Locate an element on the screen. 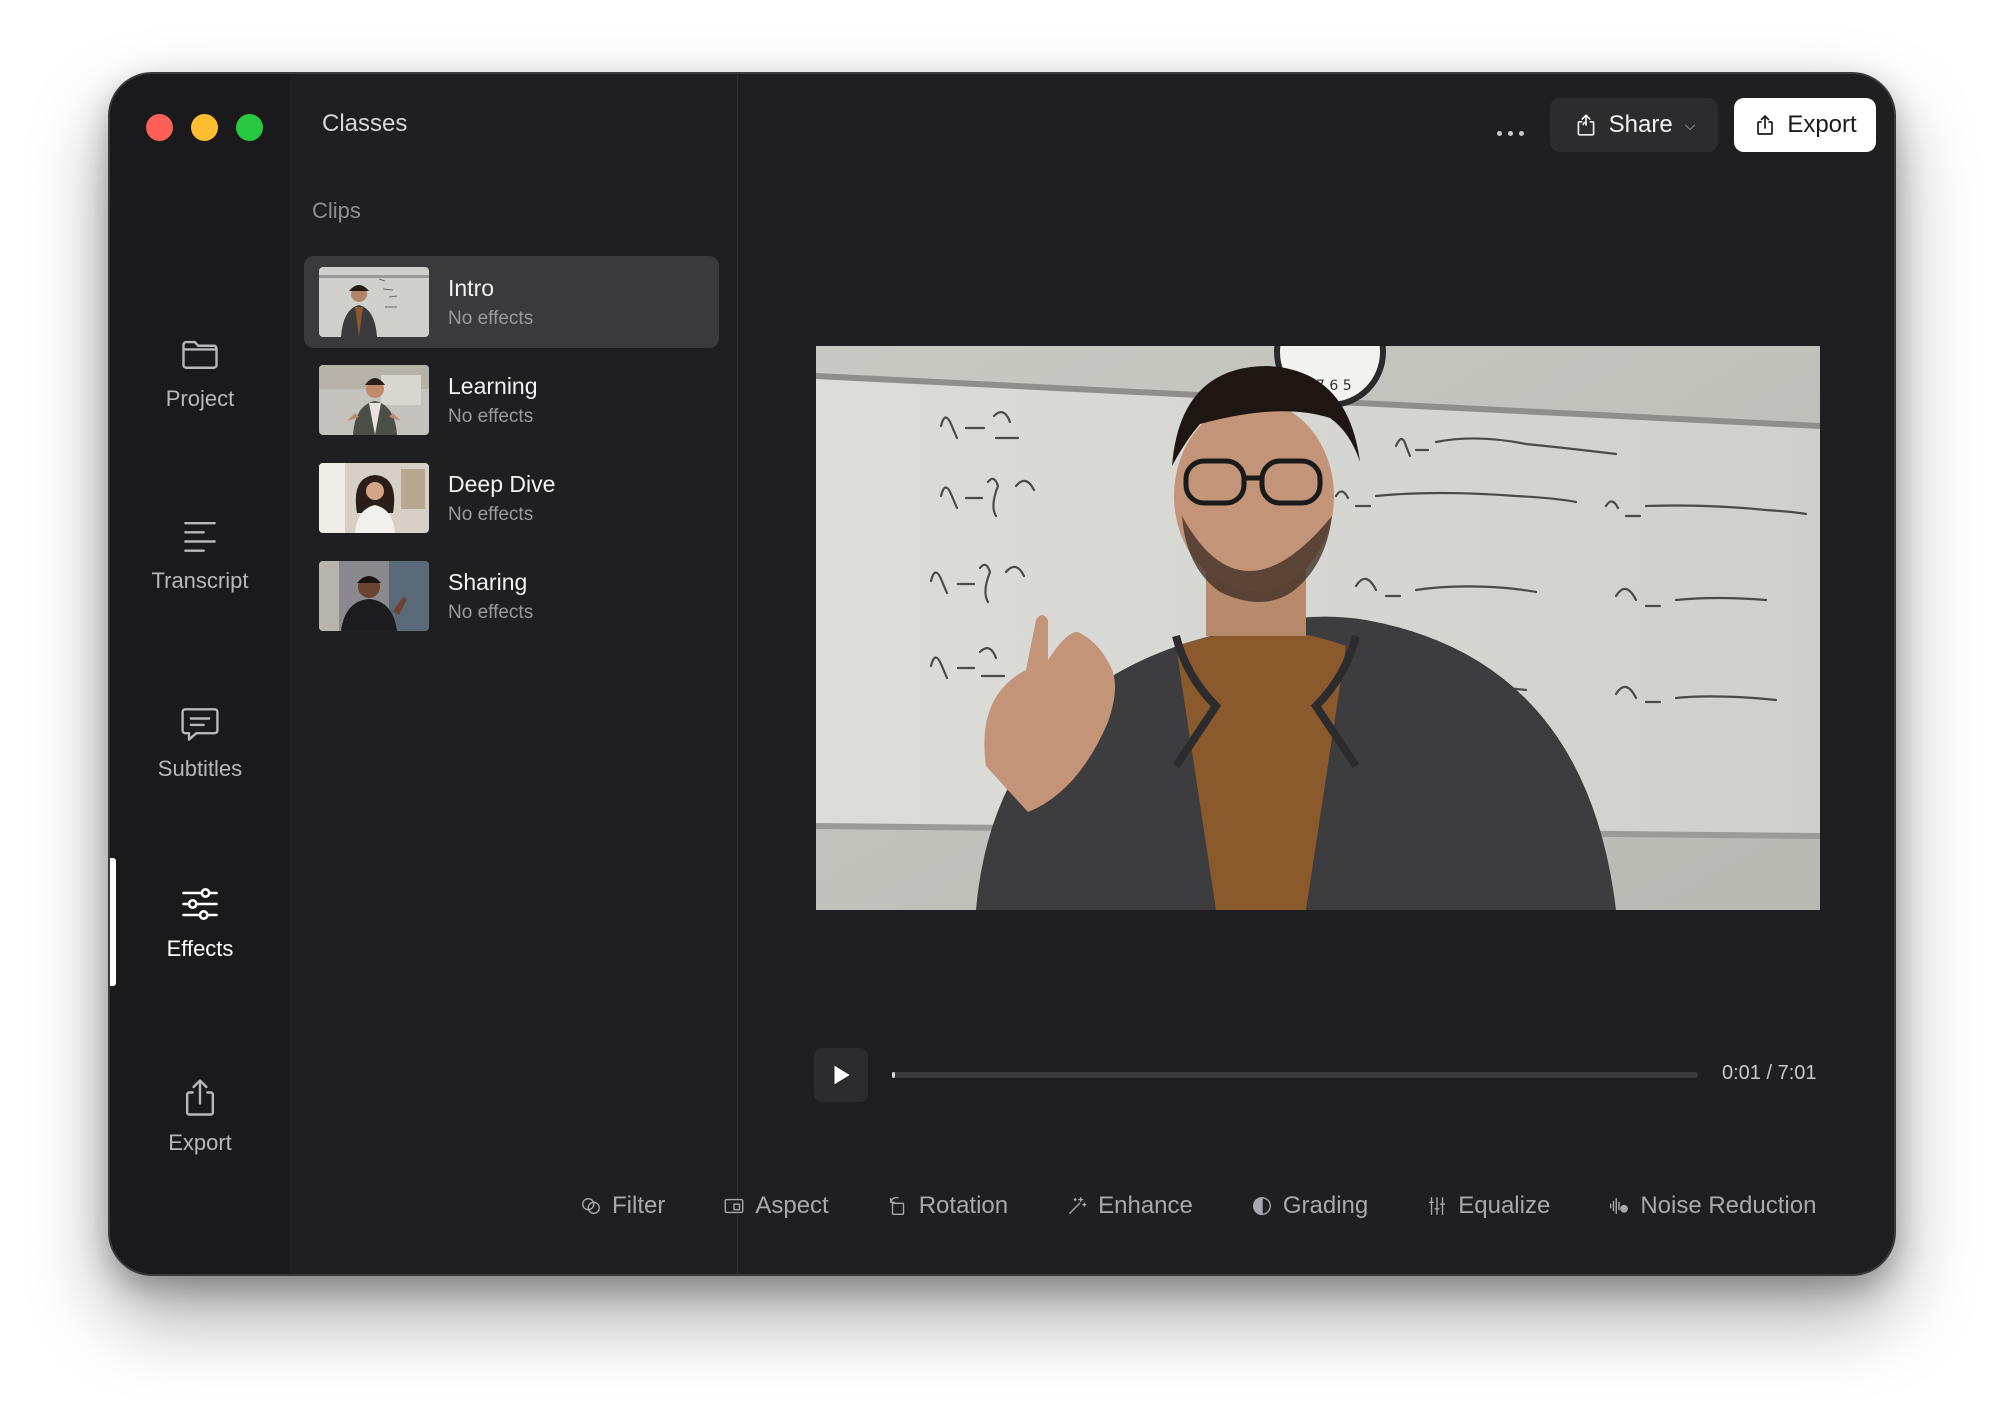  window-controls is located at coordinates (204, 127).